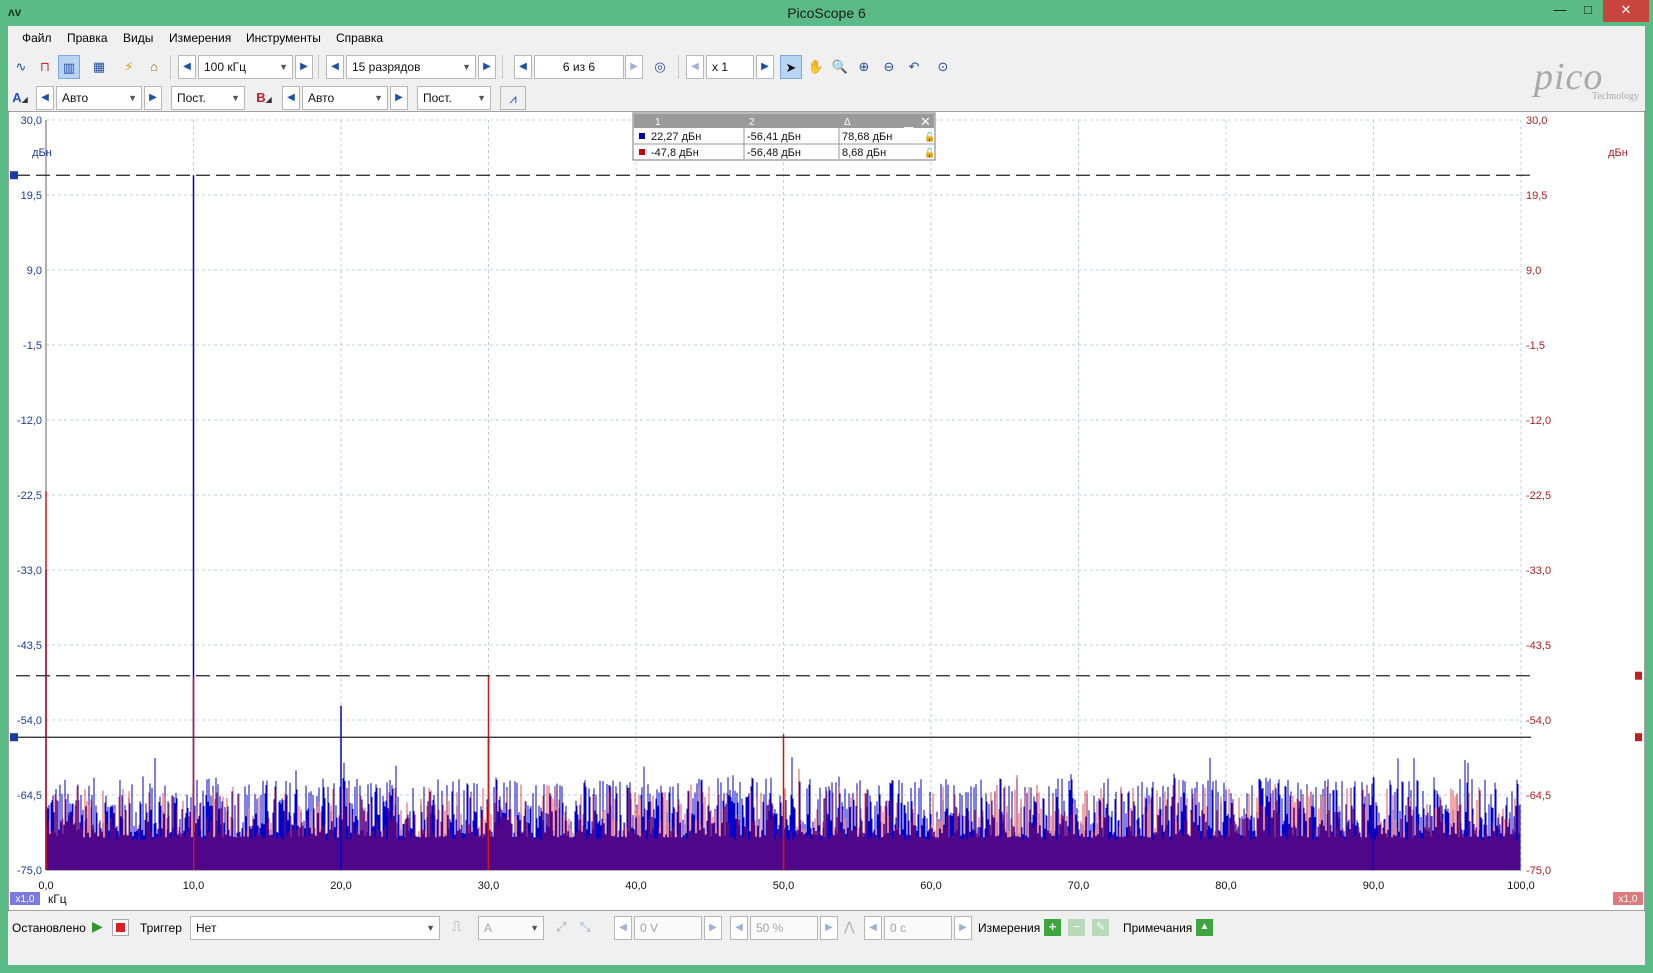 The width and height of the screenshot is (1653, 973). What do you see at coordinates (676, 137) in the screenshot?
I see `ruler-row-1-v1: 22,27 дБн` at bounding box center [676, 137].